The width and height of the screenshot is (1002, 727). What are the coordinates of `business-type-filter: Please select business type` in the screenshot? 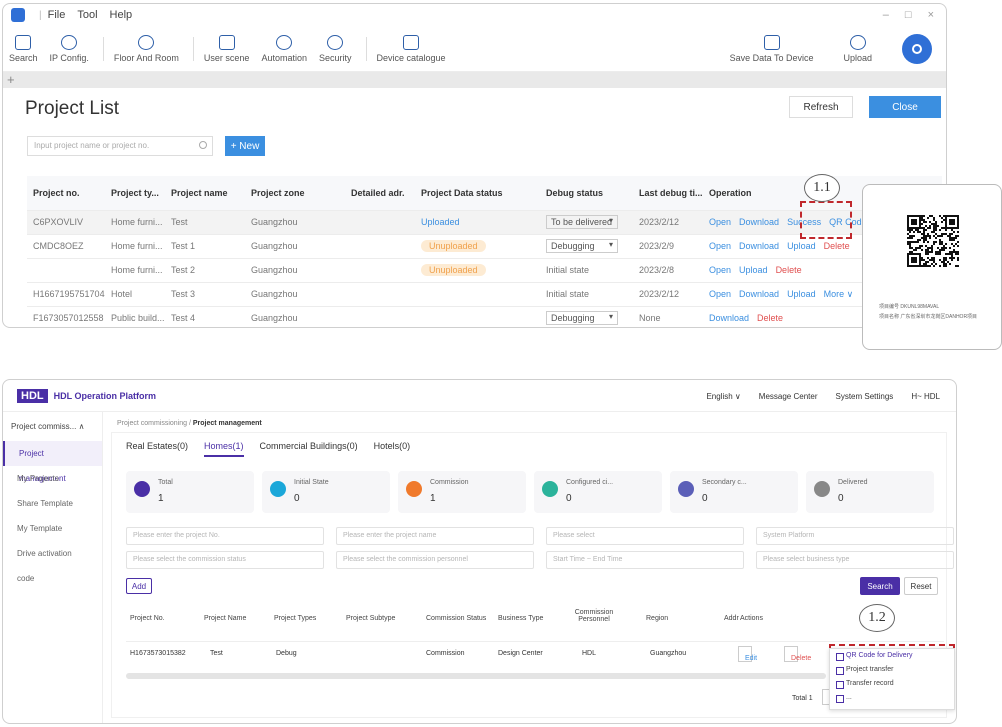 It's located at (855, 560).